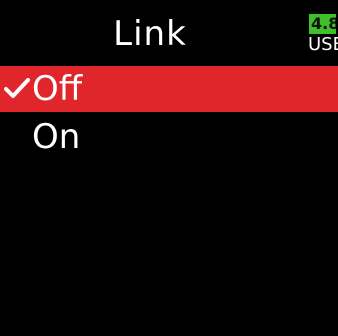 Image resolution: width=338 pixels, height=336 pixels. Describe the element at coordinates (17, 89) in the screenshot. I see `checkmark-icon` at that location.